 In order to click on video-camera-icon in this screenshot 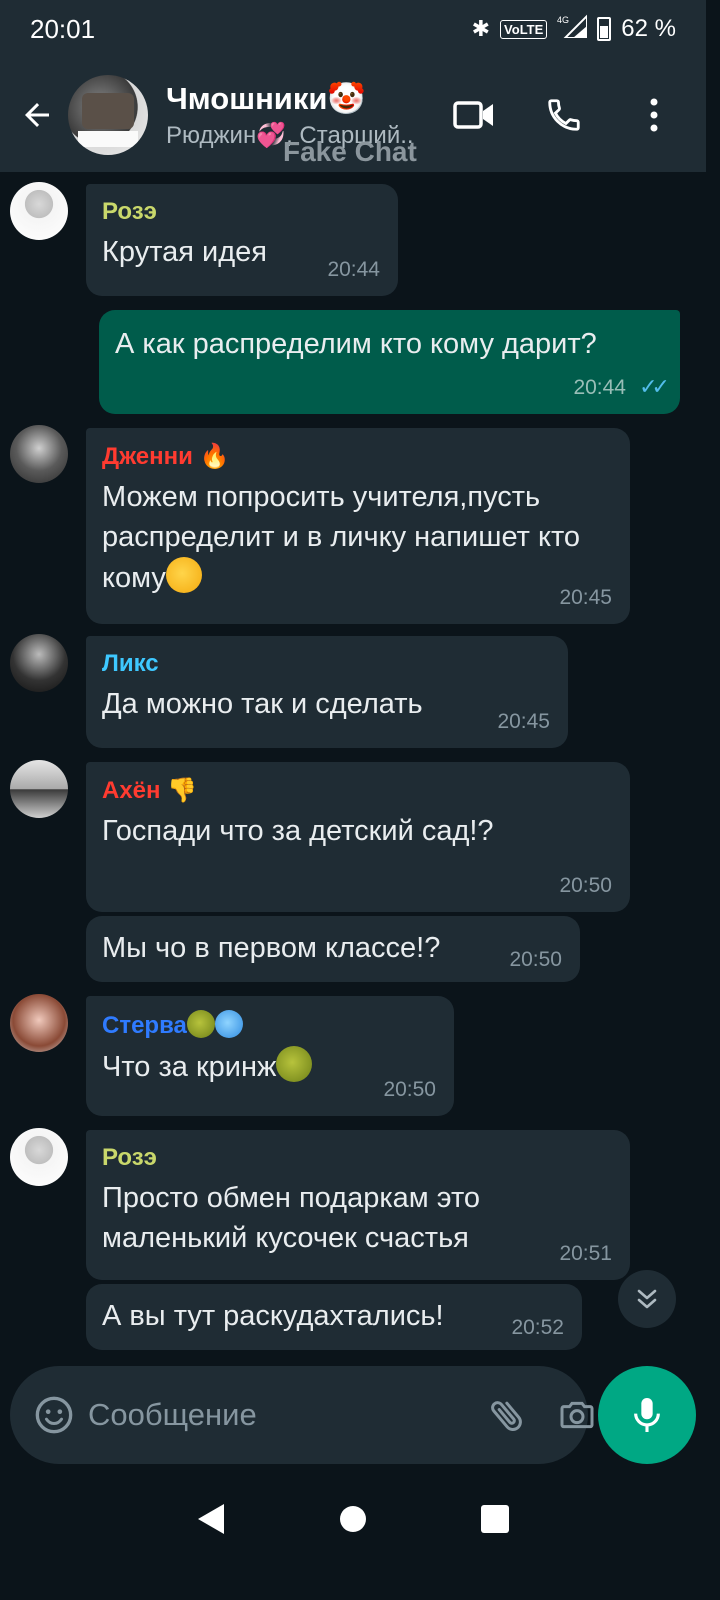, I will do `click(473, 115)`.